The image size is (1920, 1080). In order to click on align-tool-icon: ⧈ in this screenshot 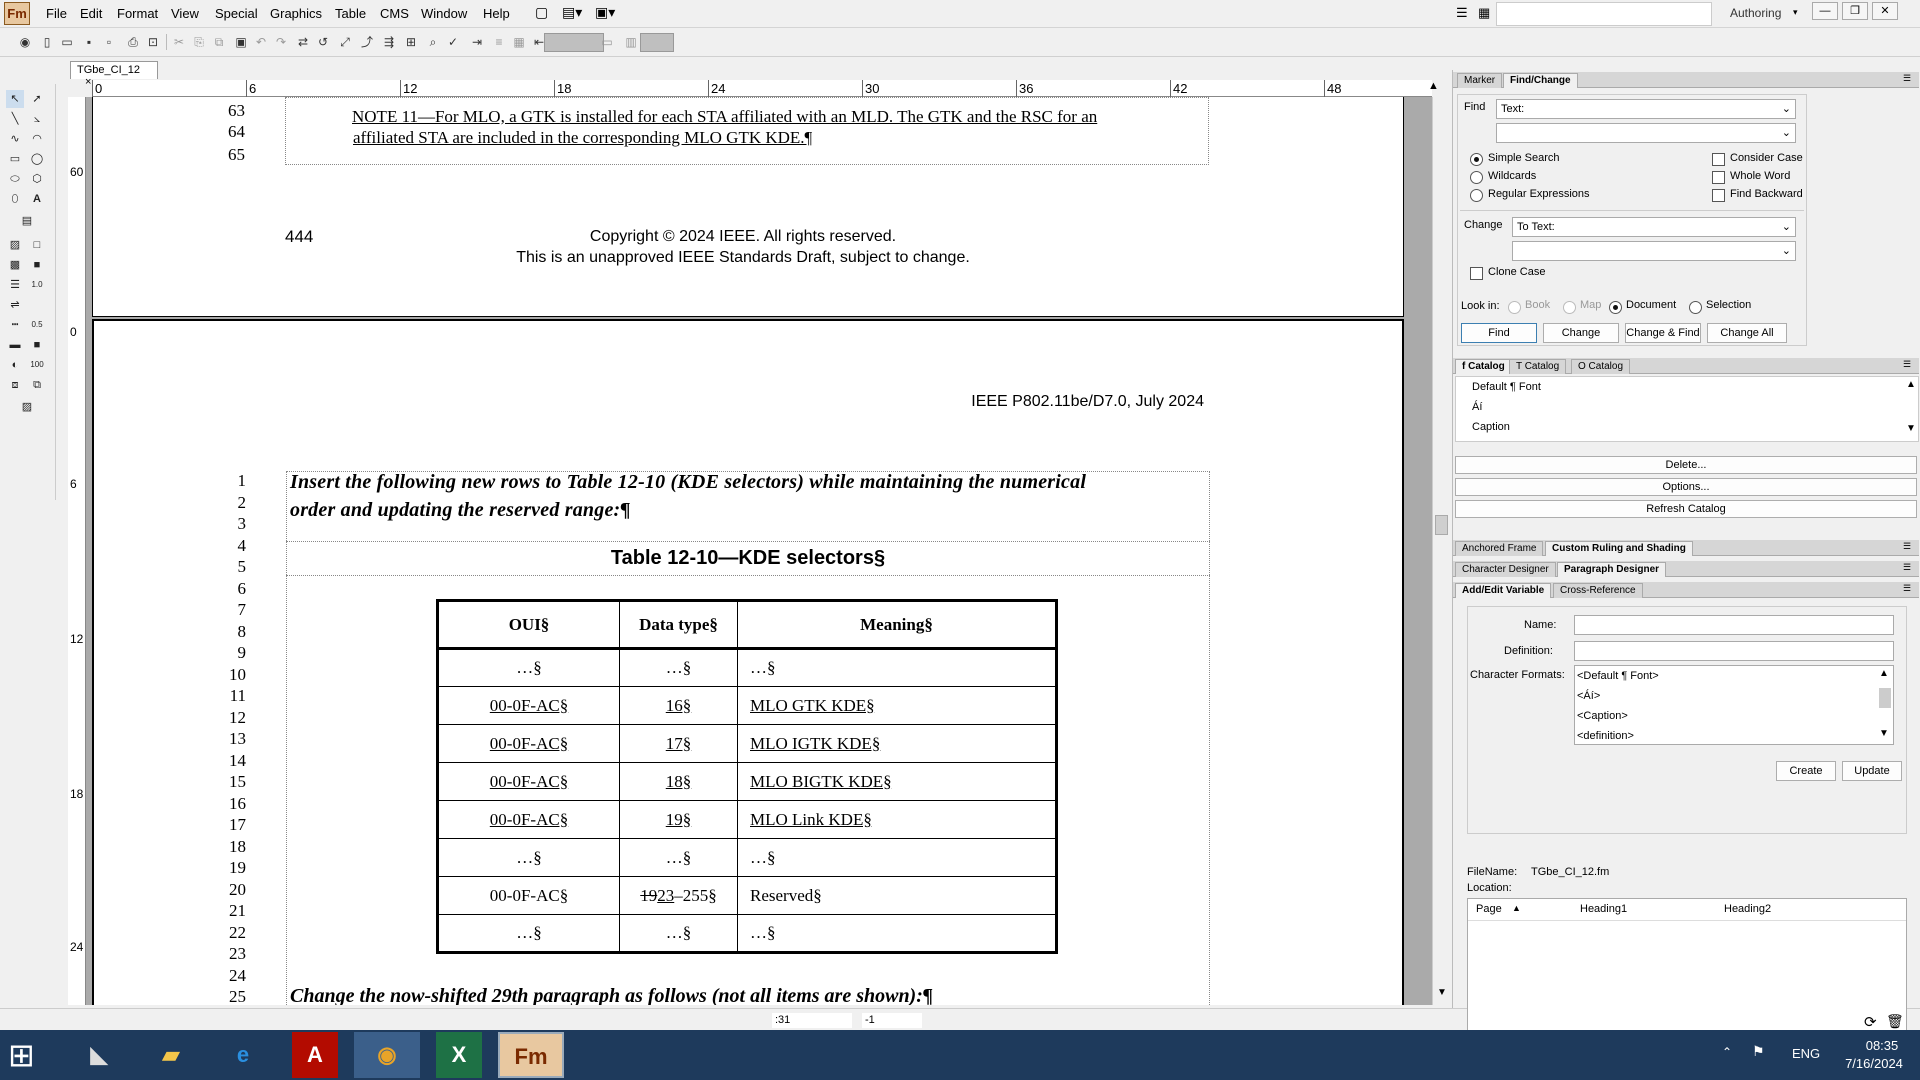, I will do `click(15, 385)`.